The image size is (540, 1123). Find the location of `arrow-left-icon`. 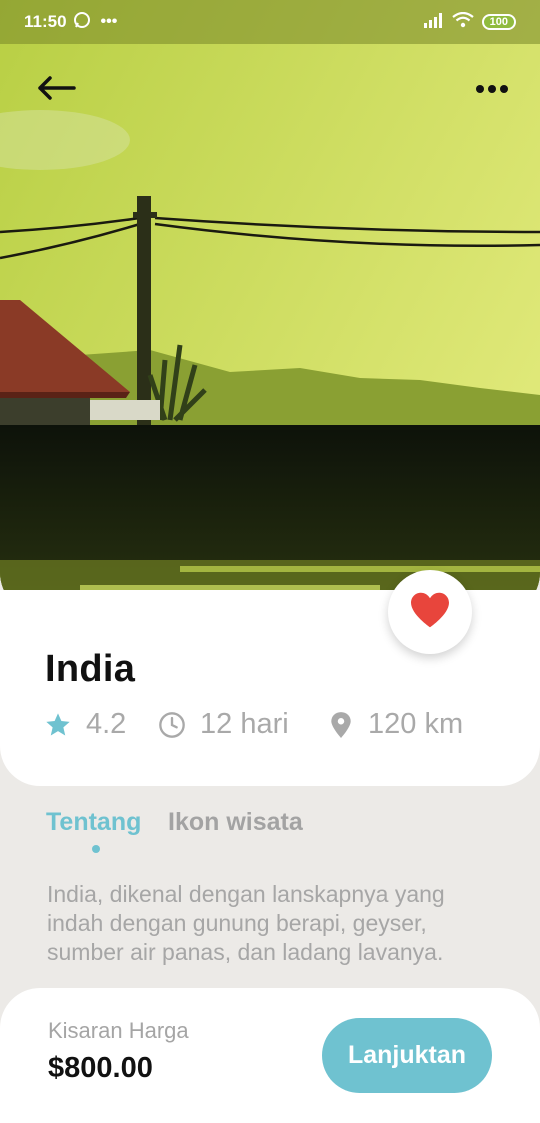

arrow-left-icon is located at coordinates (56, 90).